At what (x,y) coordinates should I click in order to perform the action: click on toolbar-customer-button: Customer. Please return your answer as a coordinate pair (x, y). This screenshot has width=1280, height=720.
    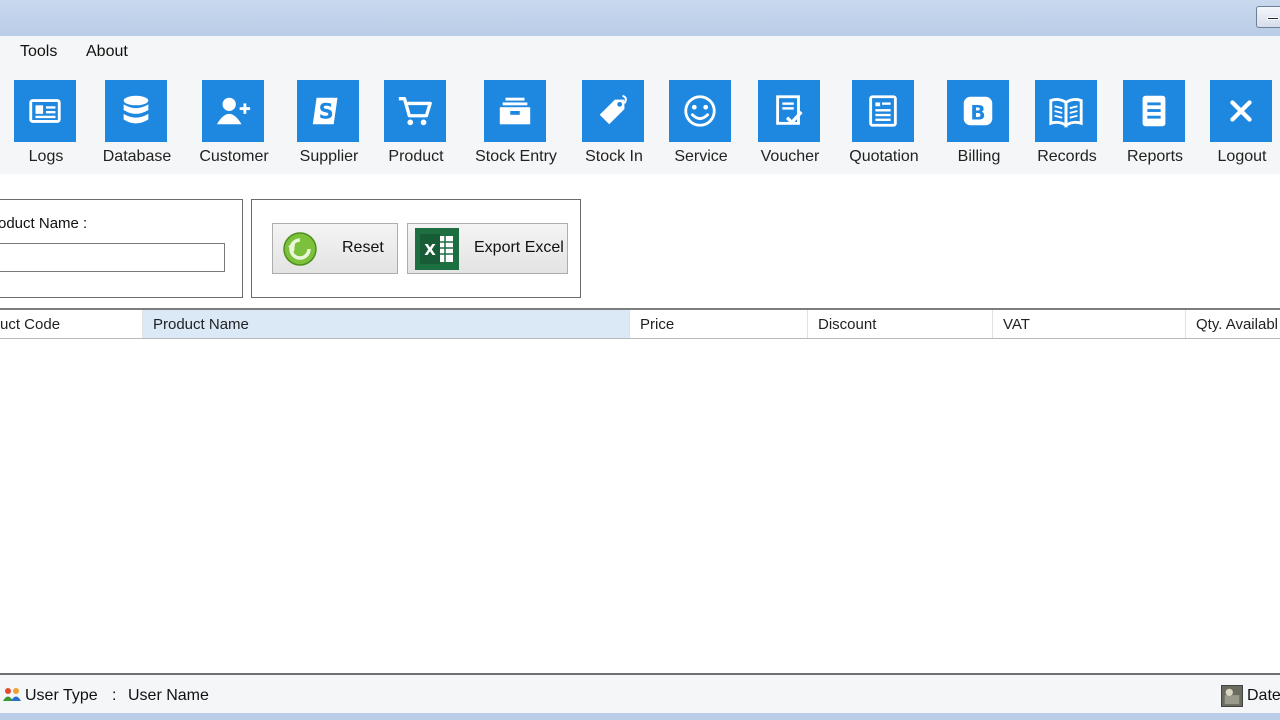
    Looking at the image, I should click on (234, 120).